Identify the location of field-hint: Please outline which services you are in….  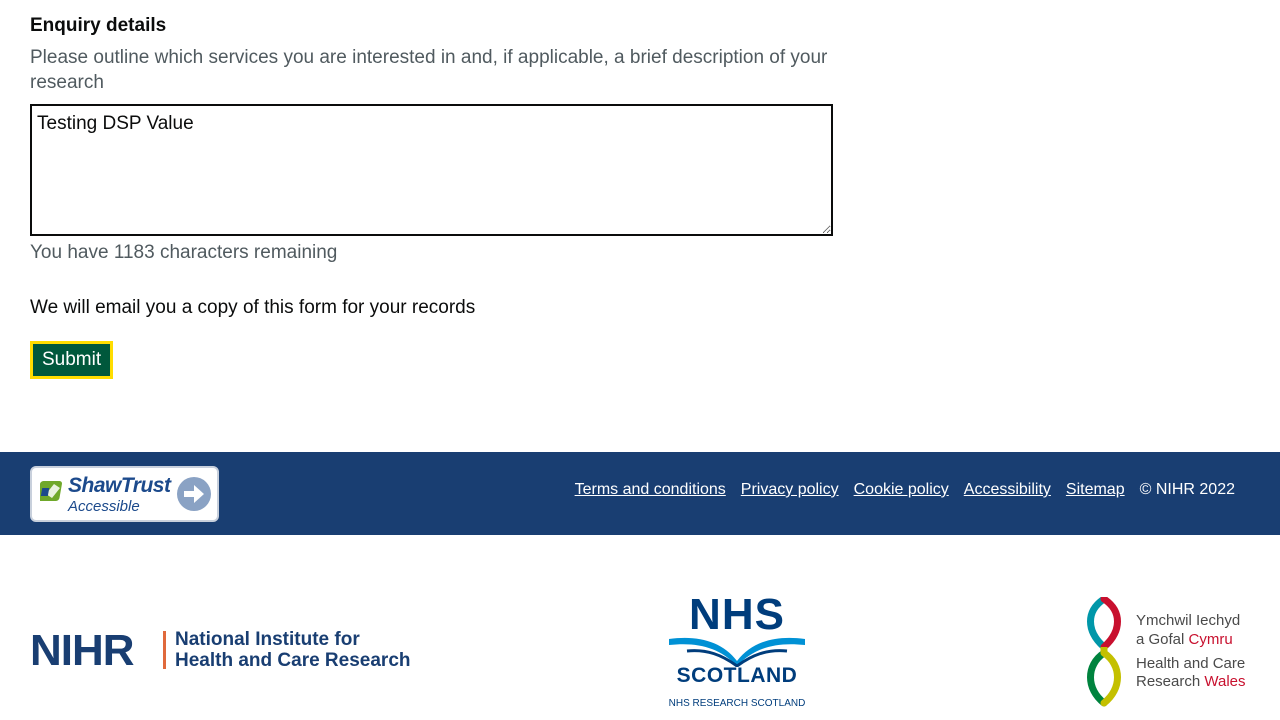
(429, 70).